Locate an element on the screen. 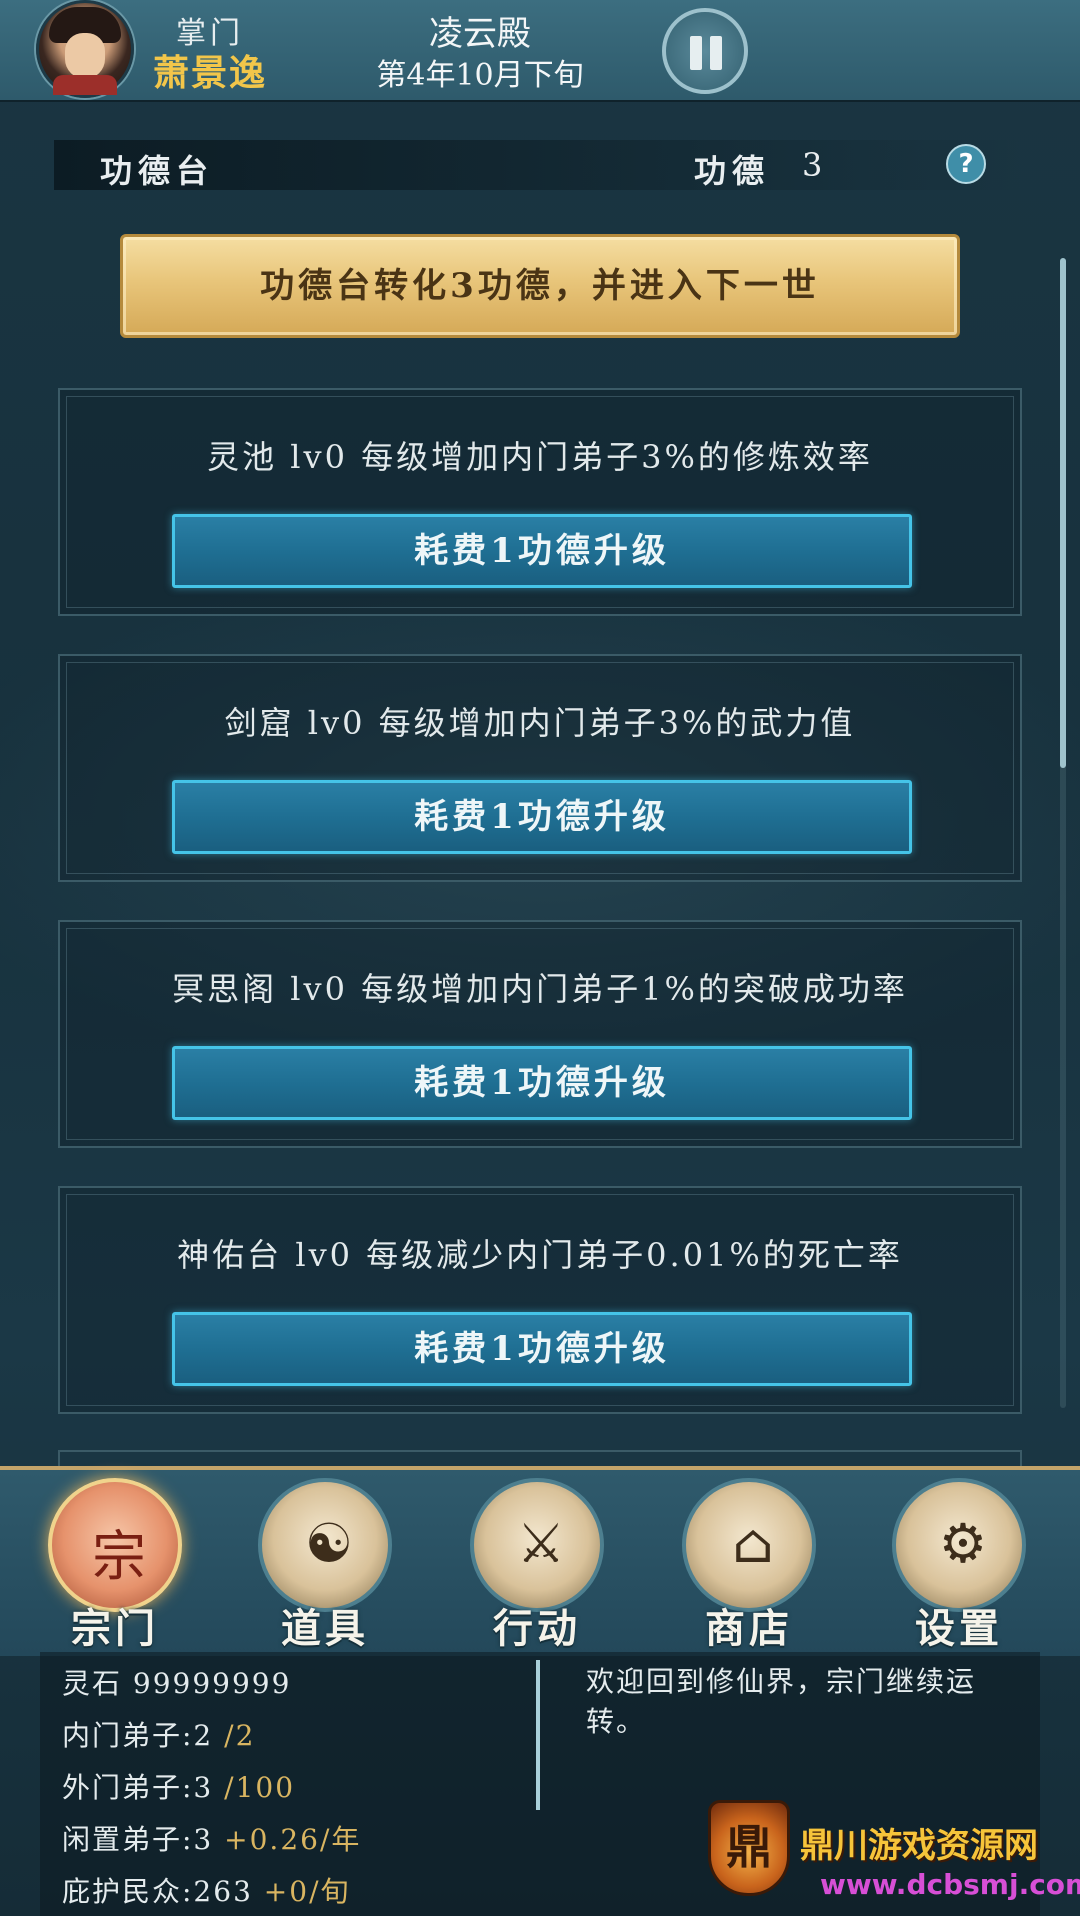 The height and width of the screenshot is (1916, 1080). upgrade-description: 灵池 lv0 每级增加内门弟子3%的修炼效率 is located at coordinates (540, 457).